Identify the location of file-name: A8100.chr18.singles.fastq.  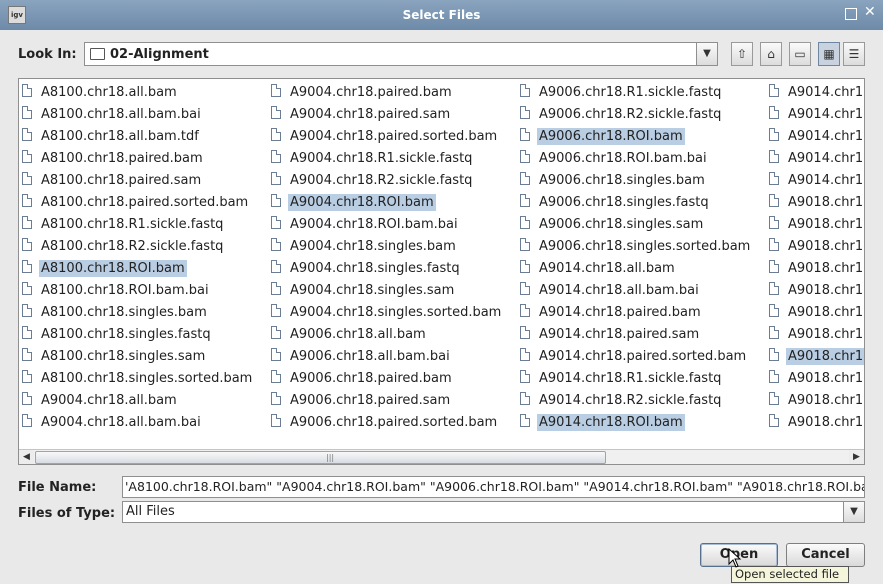
(126, 334).